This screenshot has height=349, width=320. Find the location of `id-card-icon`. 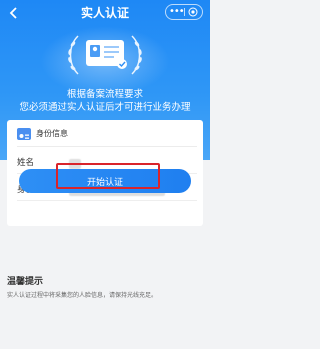

id-card-icon is located at coordinates (24, 134).